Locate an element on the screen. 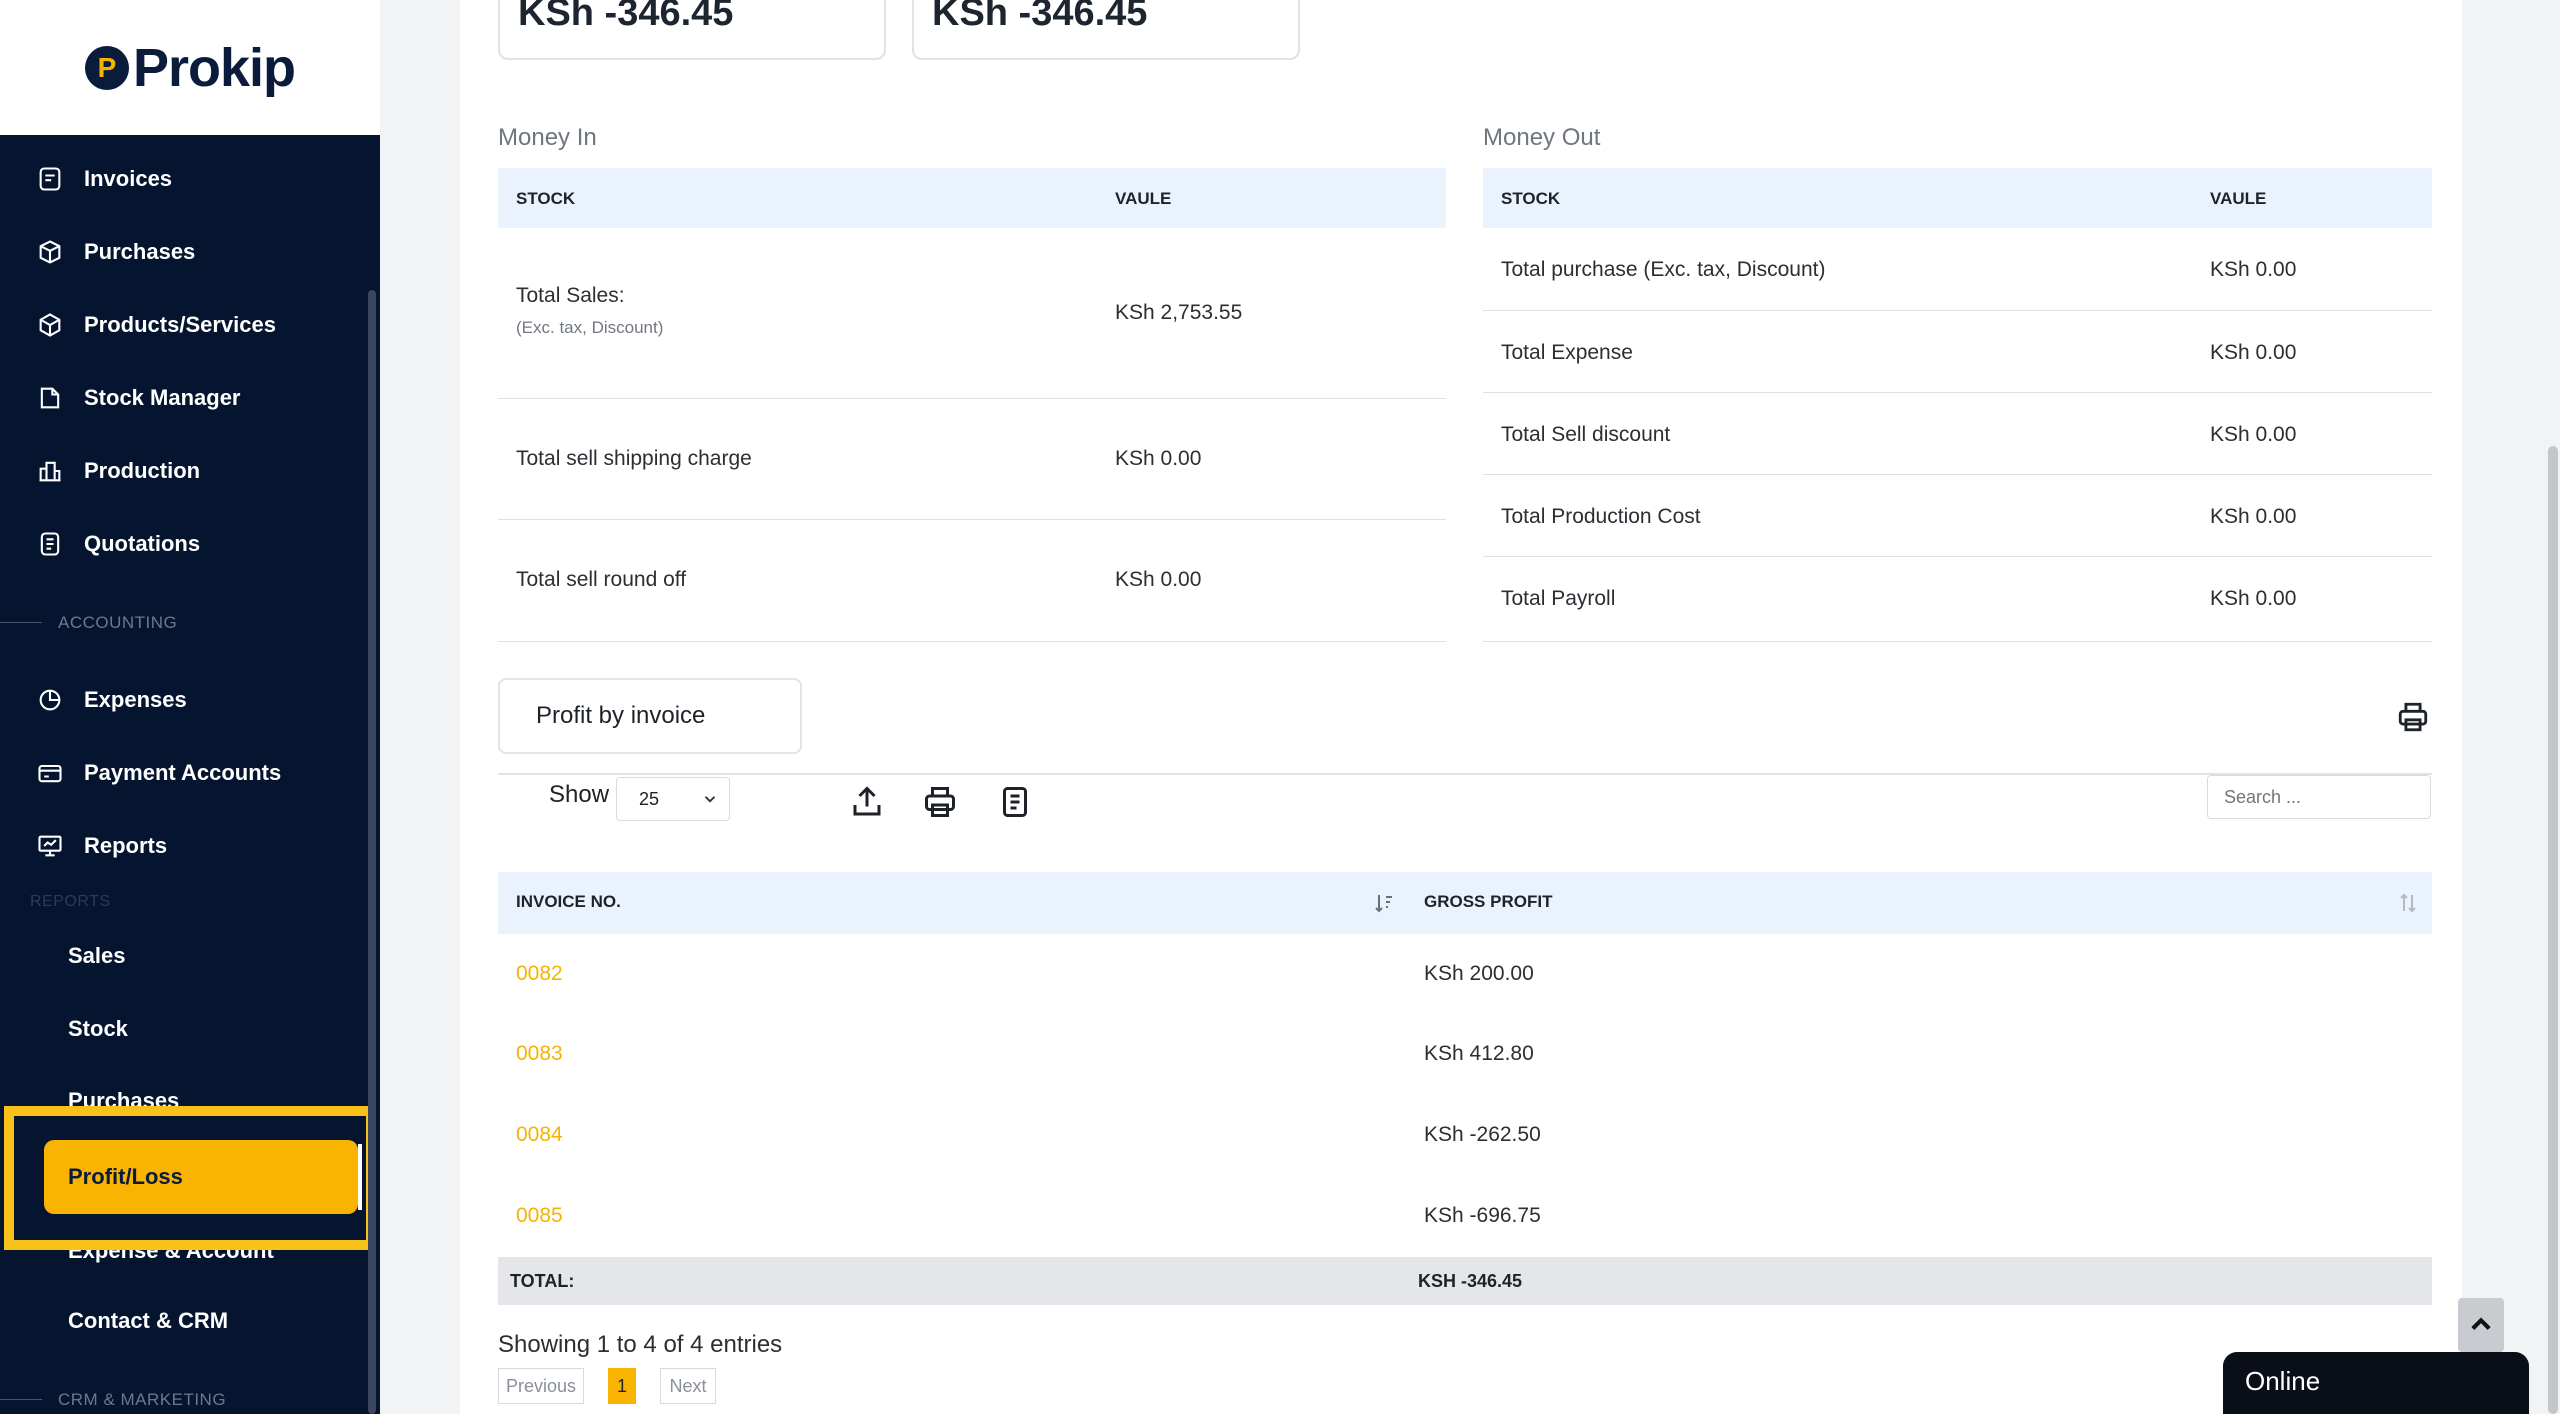 This screenshot has height=1414, width=2560. cube-icon is located at coordinates (50, 325).